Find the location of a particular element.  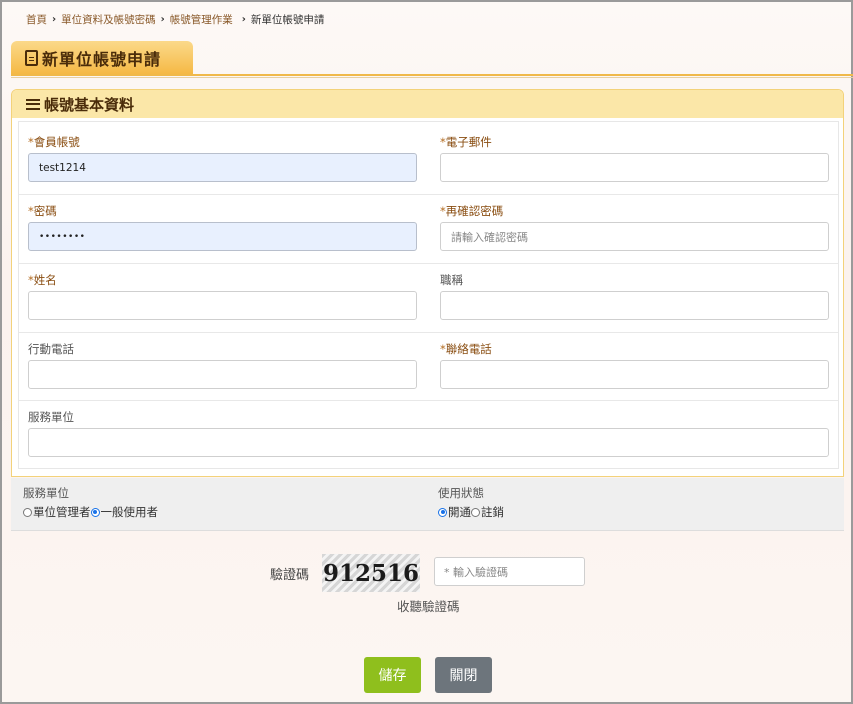

job-title-label: 職稱 is located at coordinates (451, 280).